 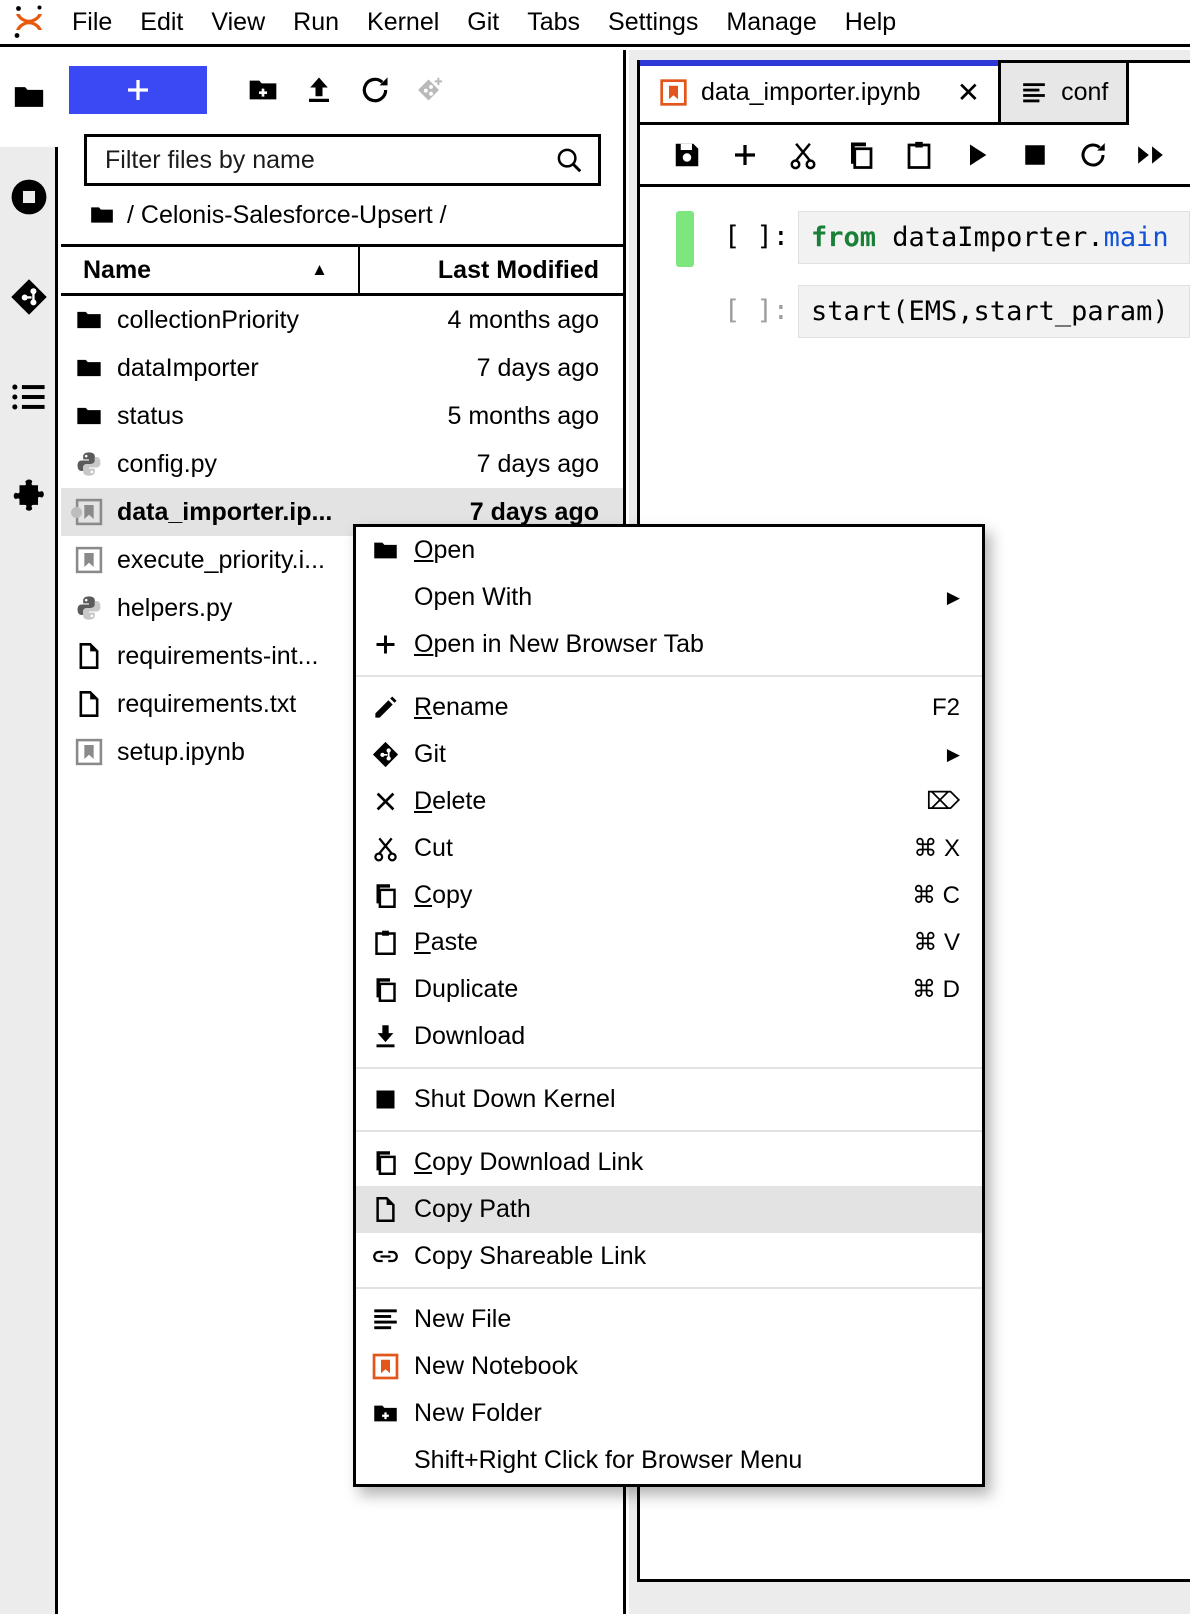 What do you see at coordinates (669, 754) in the screenshot?
I see `context-menu-item: Git ▶` at bounding box center [669, 754].